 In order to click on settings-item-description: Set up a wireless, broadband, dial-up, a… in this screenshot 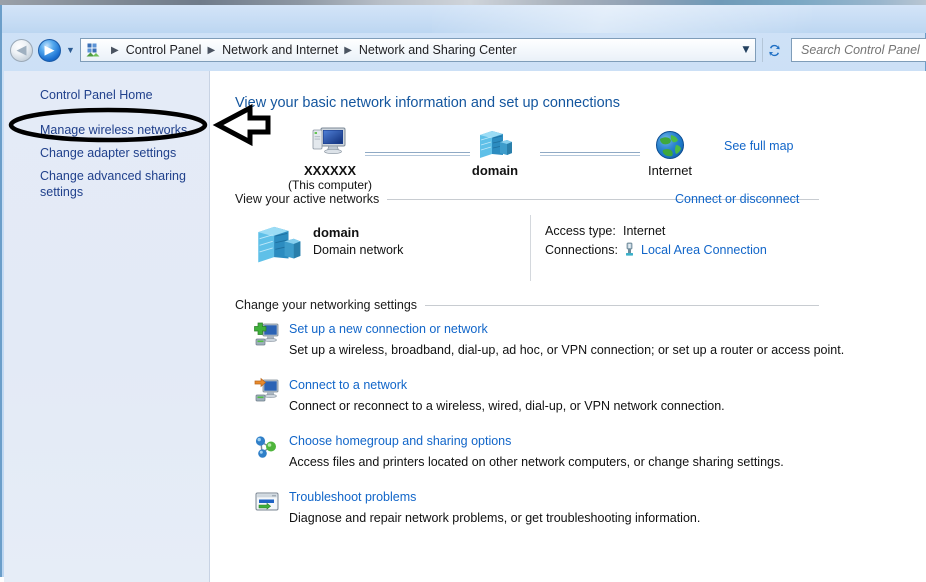, I will do `click(567, 350)`.